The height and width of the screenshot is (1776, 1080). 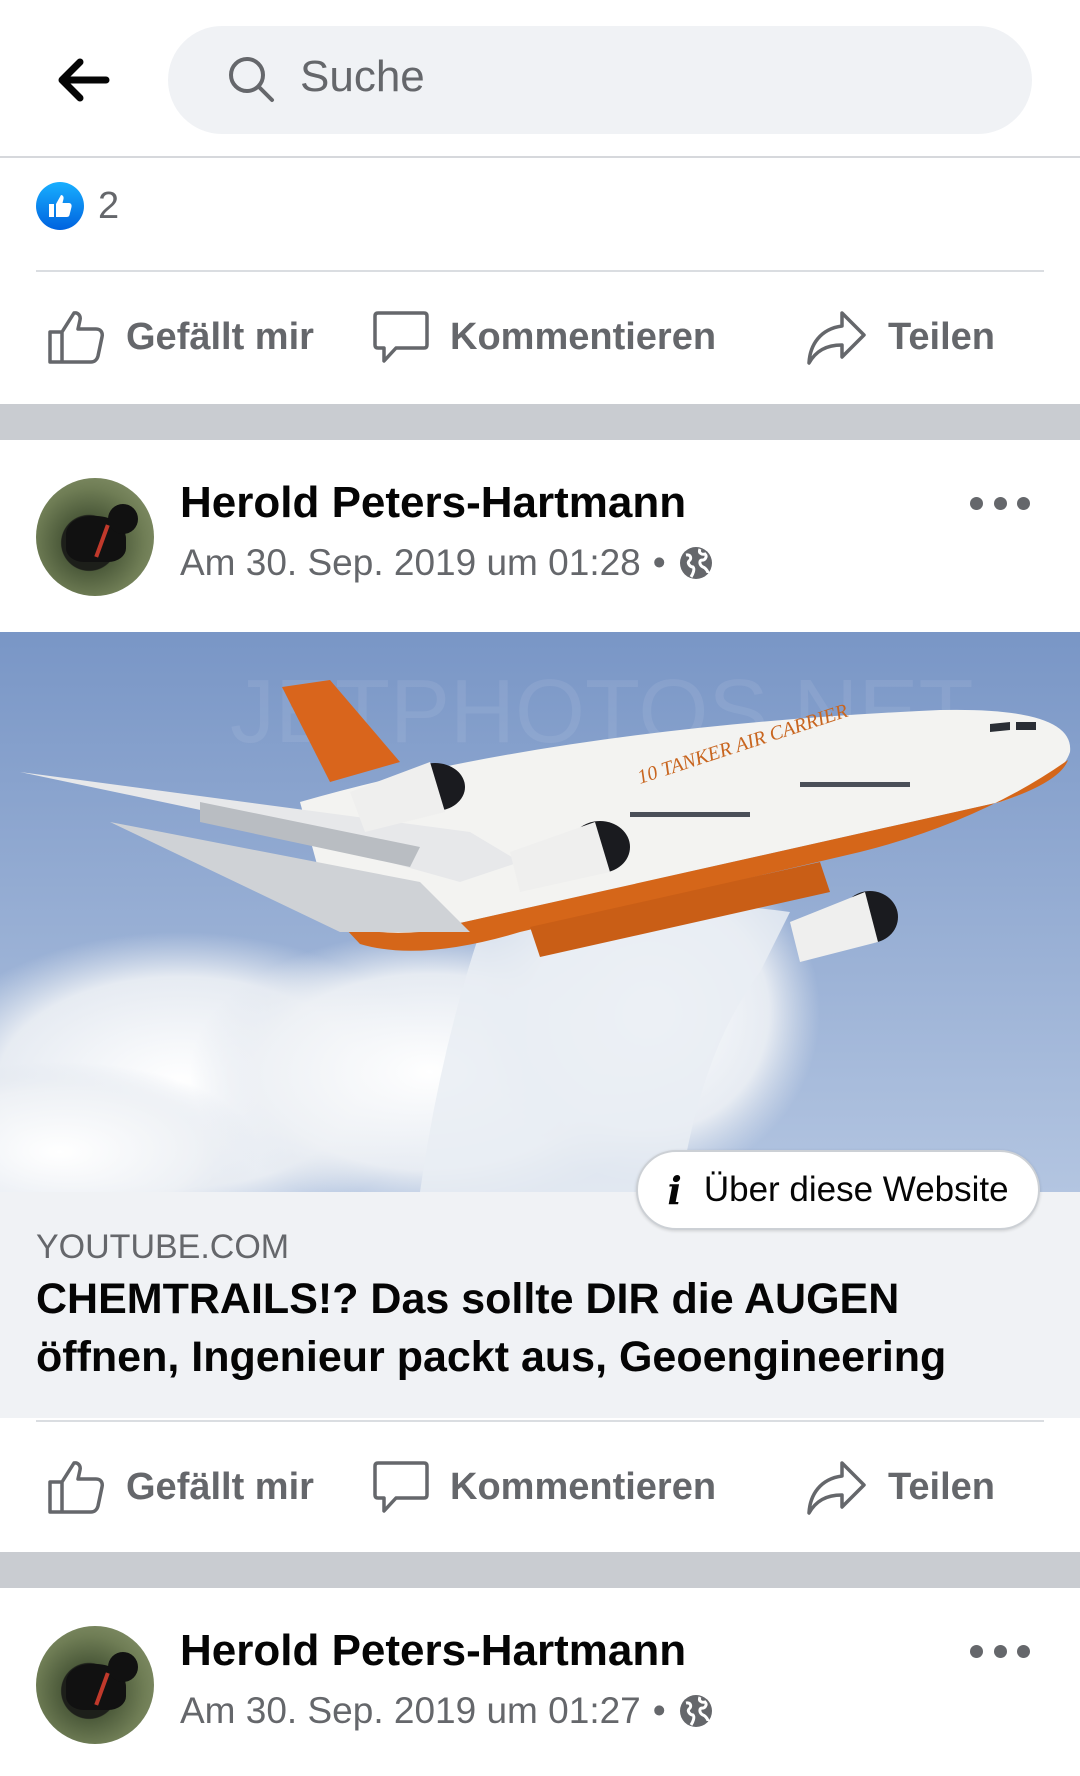 I want to click on back-arrow-icon, so click(x=84, y=80).